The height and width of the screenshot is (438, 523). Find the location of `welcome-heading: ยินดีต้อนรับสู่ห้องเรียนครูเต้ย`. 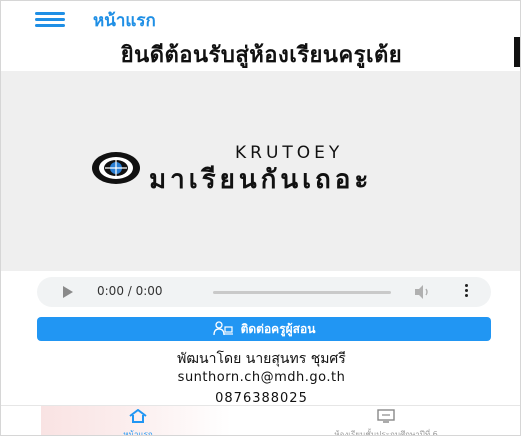

welcome-heading: ยินดีต้อนรับสู่ห้องเรียนครูเต้ย is located at coordinates (261, 55).